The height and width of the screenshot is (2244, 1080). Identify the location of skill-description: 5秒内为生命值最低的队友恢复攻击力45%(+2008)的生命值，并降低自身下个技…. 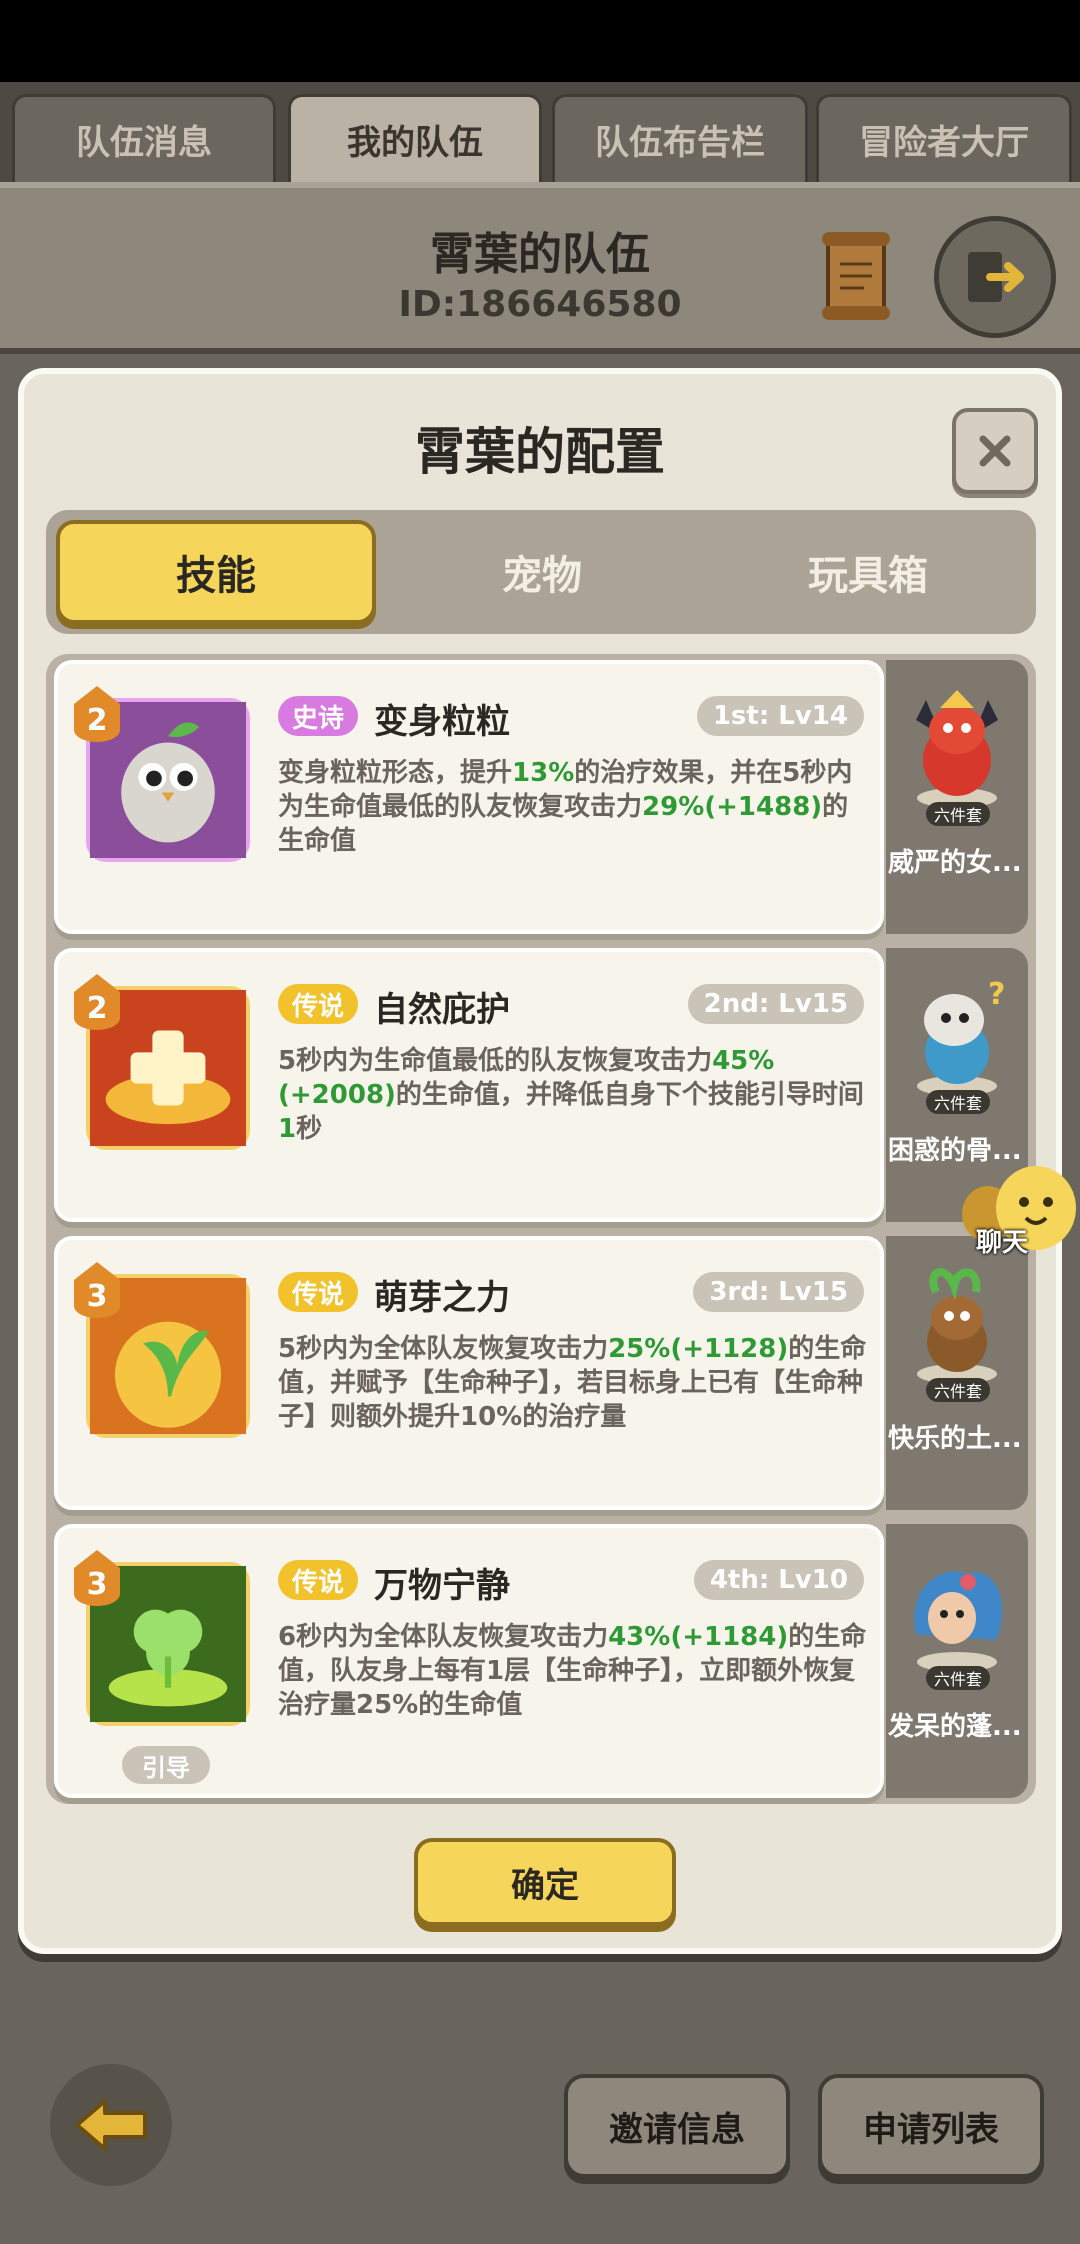
(571, 1095).